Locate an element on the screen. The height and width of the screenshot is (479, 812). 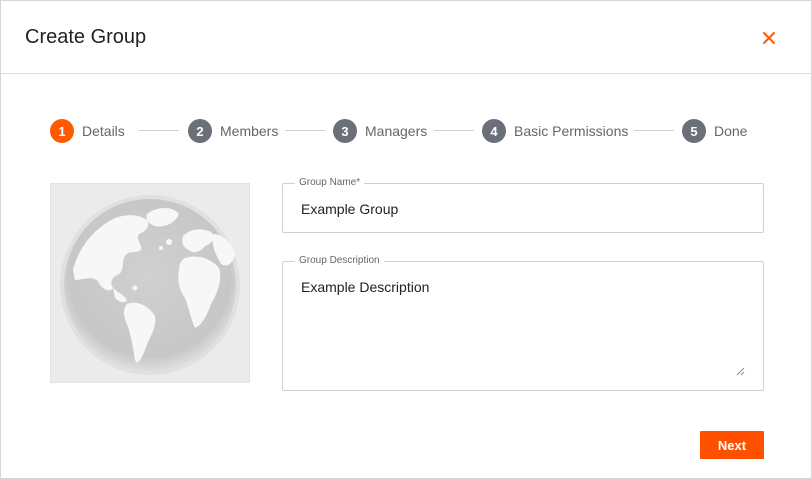
step-number: 2 is located at coordinates (200, 131).